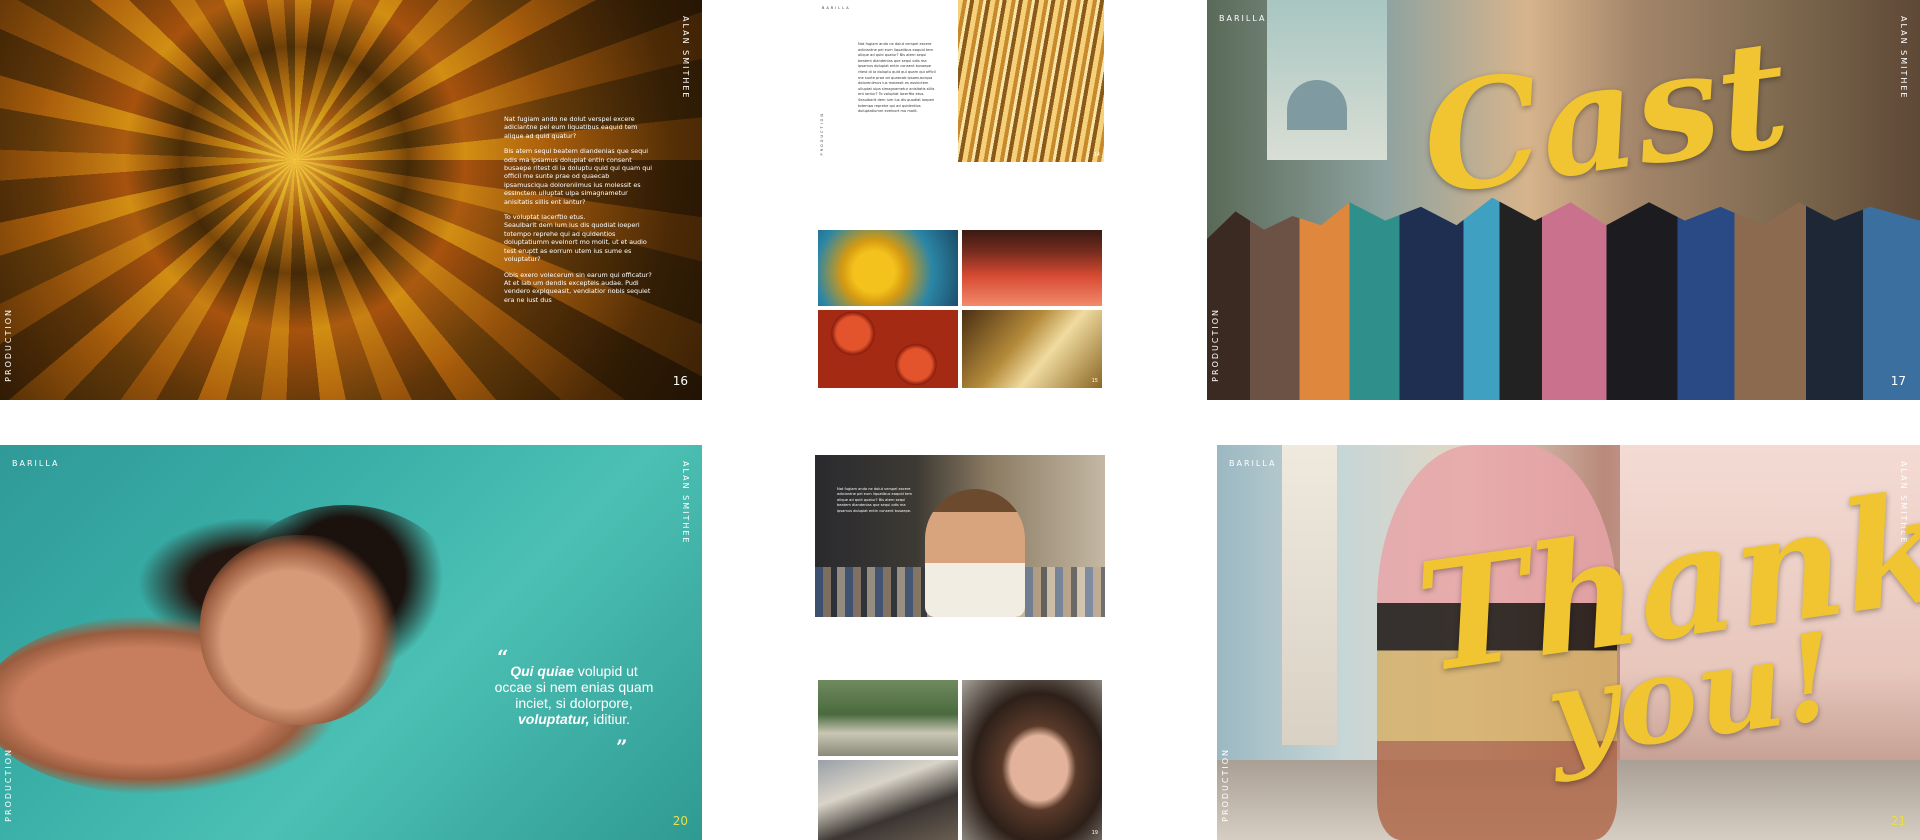 This screenshot has height=840, width=1920. Describe the element at coordinates (960, 309) in the screenshot. I see `thumbnail-food-grid: 15` at that location.